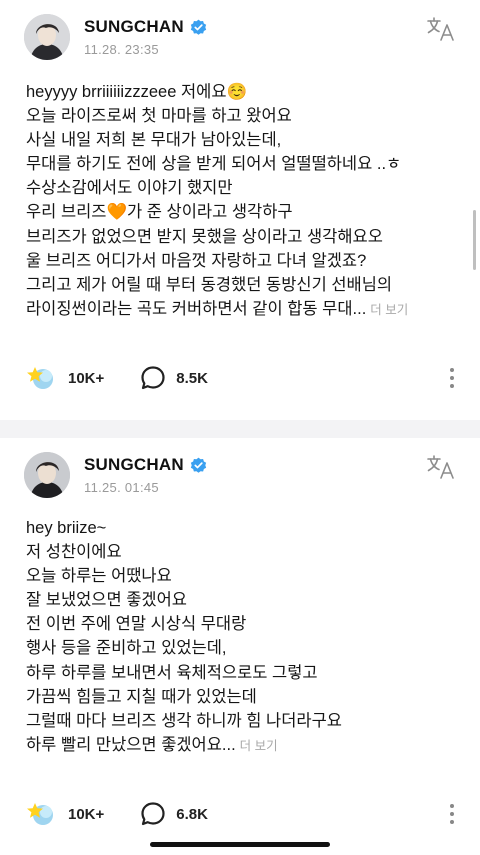  I want to click on scrollbar, so click(474, 240).